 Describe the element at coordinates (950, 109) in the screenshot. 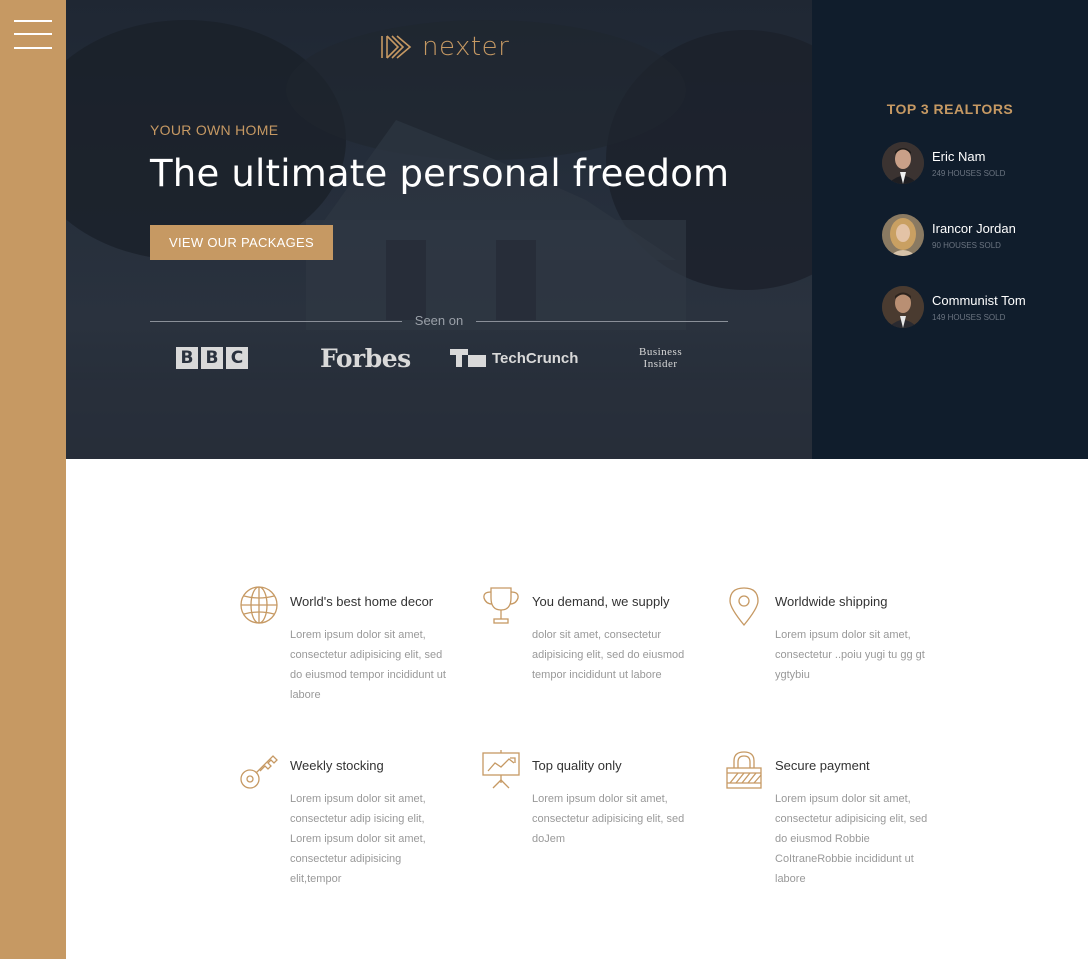

I see `realtors-title: TOP 3 REALTORS` at that location.